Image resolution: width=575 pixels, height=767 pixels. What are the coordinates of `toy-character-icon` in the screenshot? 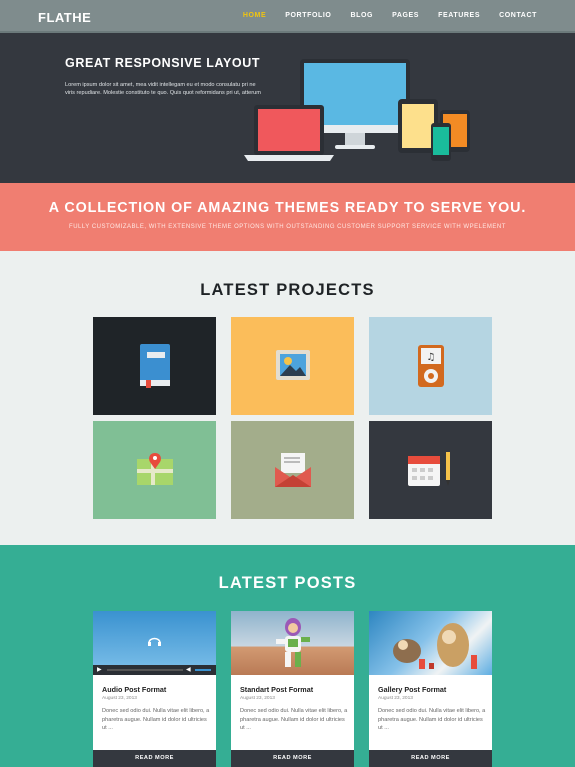 It's located at (293, 642).